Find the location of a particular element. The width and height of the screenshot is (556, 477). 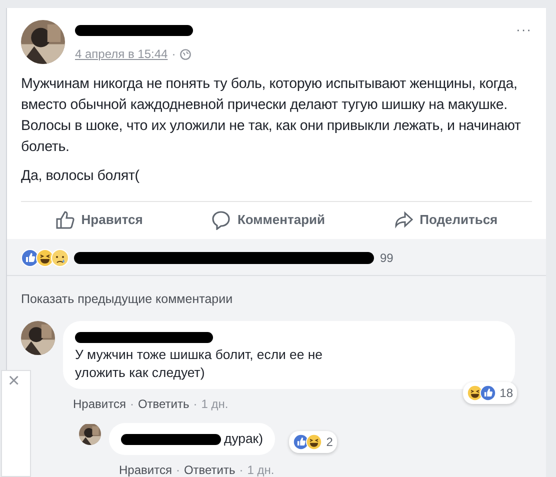

reaction-count: 2 is located at coordinates (329, 442).